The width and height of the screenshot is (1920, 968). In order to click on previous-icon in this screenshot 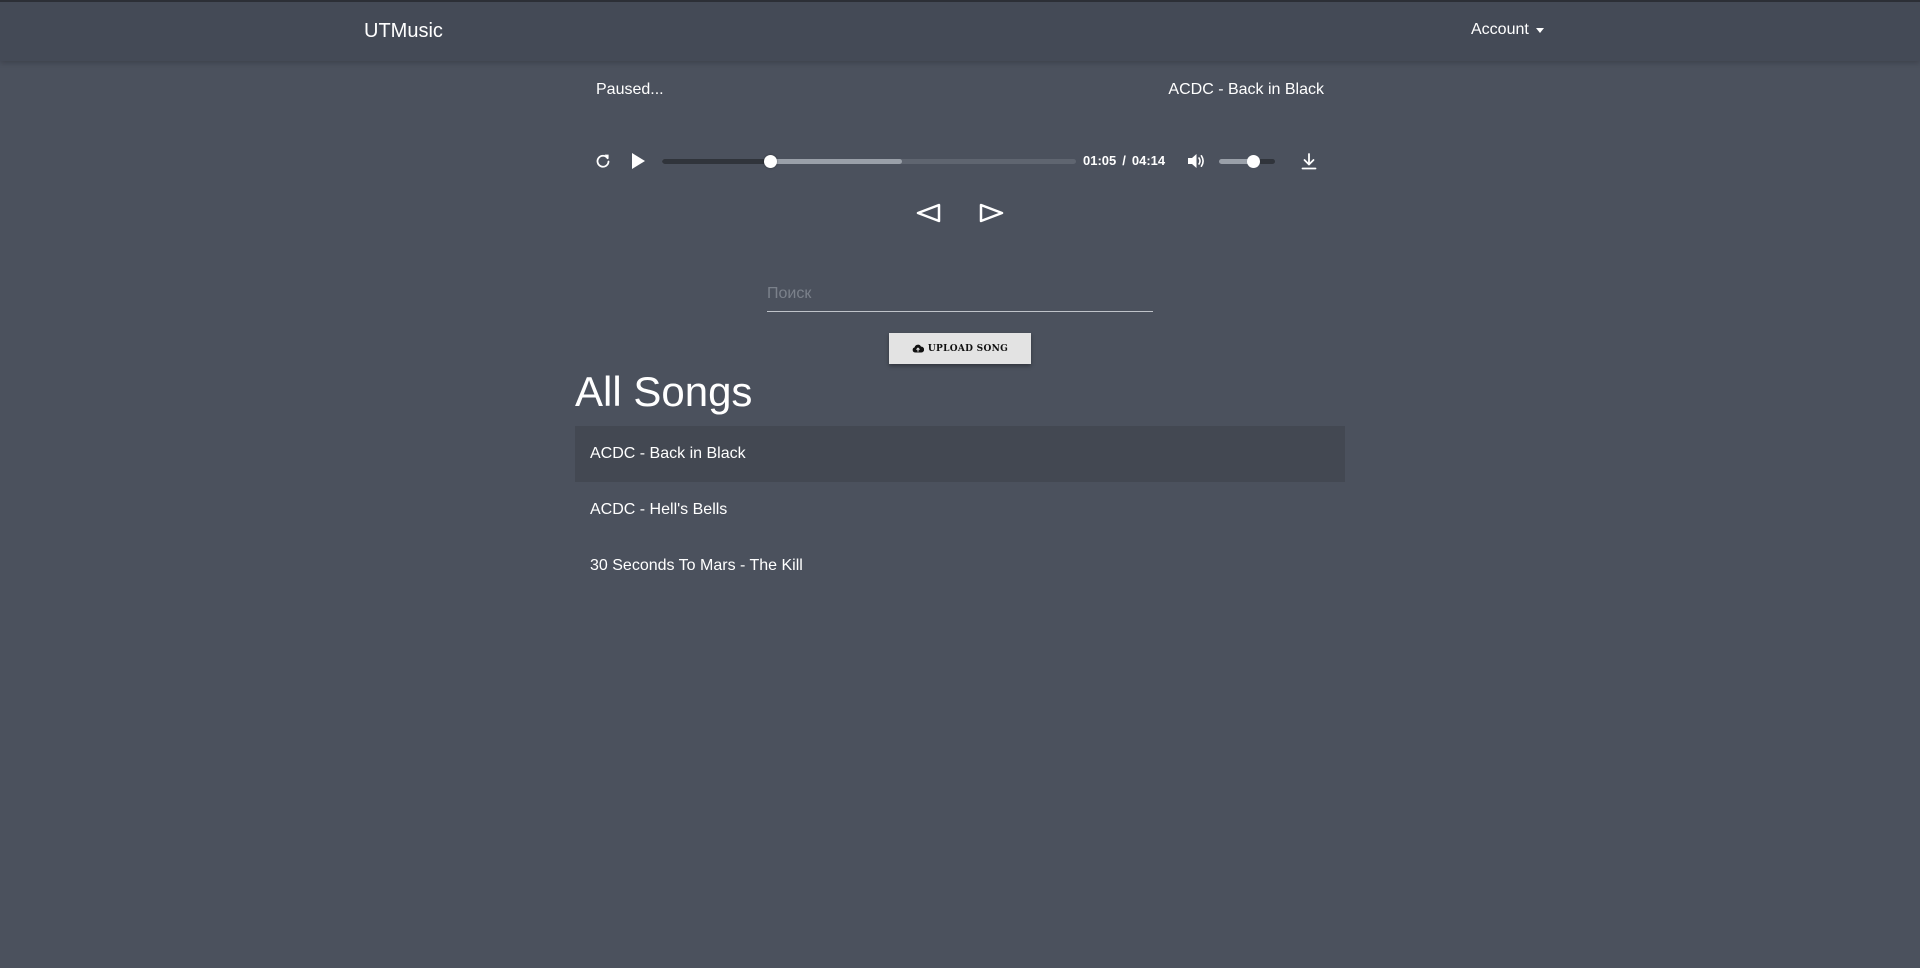, I will do `click(928, 213)`.